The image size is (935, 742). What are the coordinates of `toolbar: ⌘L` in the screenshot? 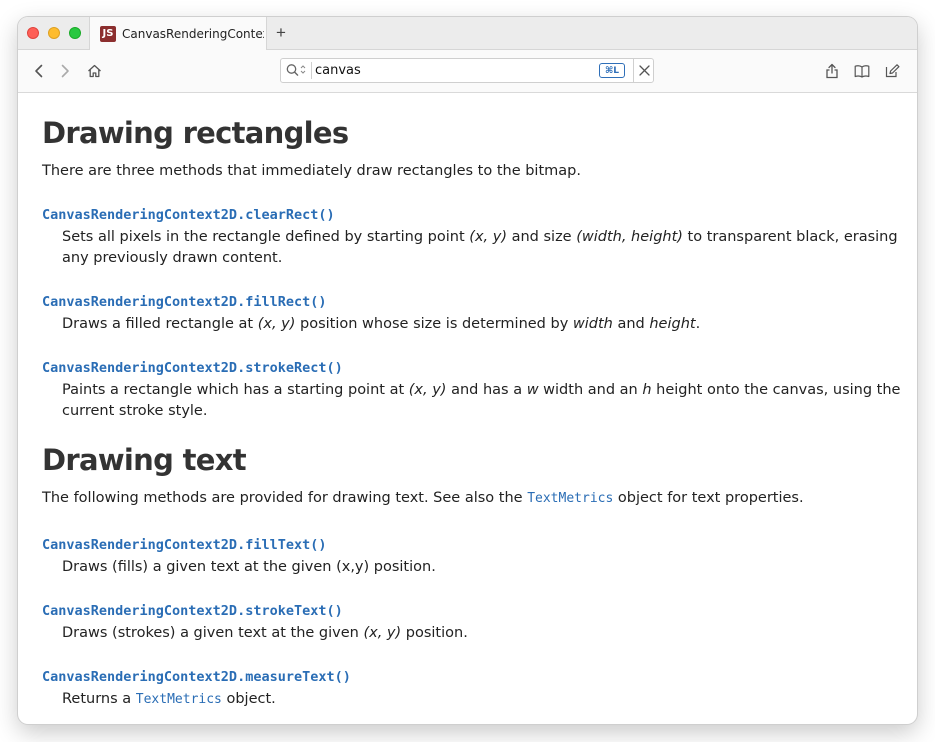 It's located at (467, 71).